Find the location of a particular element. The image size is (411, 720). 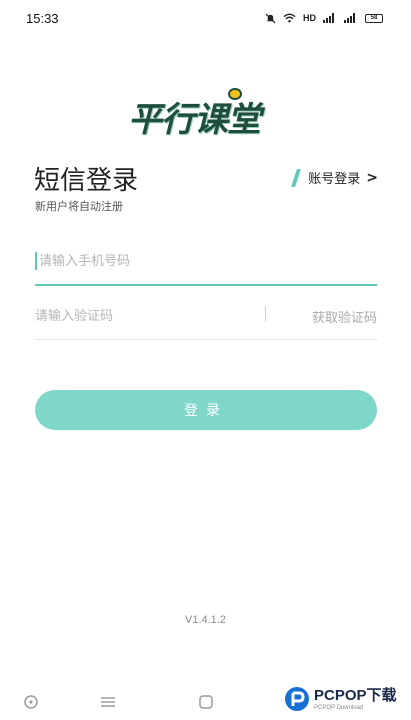

page-title: 短信登录 is located at coordinates (86, 181).